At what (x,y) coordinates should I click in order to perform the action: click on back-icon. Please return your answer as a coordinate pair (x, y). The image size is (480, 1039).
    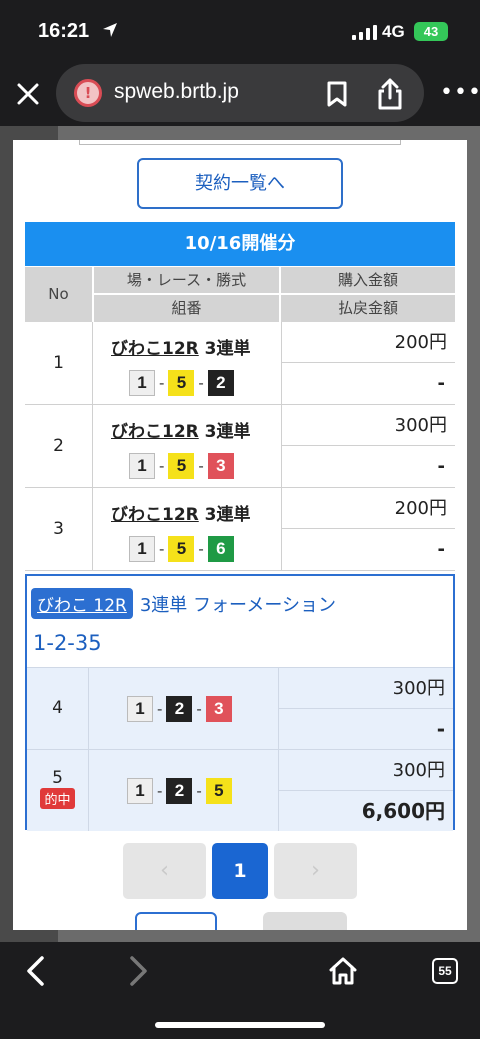
    Looking at the image, I should click on (36, 973).